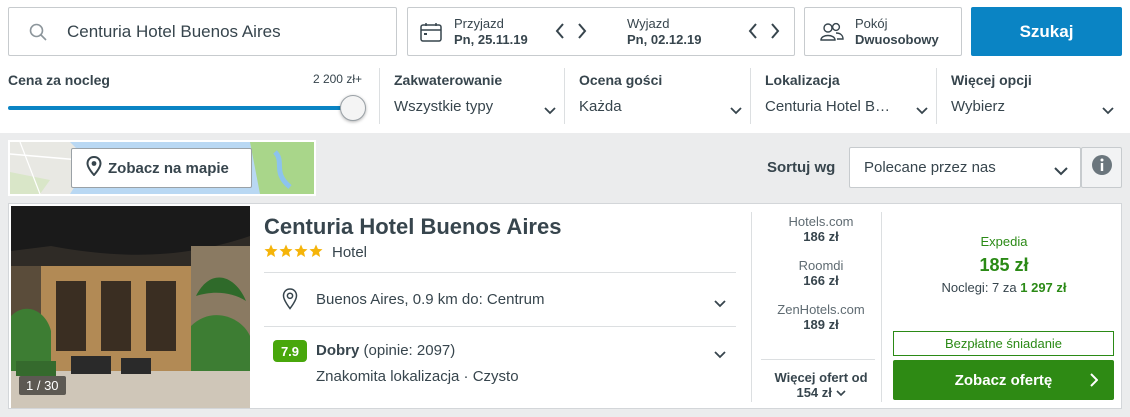 The width and height of the screenshot is (1130, 417). Describe the element at coordinates (479, 23) in the screenshot. I see `checkin-label: Przyjazd` at that location.